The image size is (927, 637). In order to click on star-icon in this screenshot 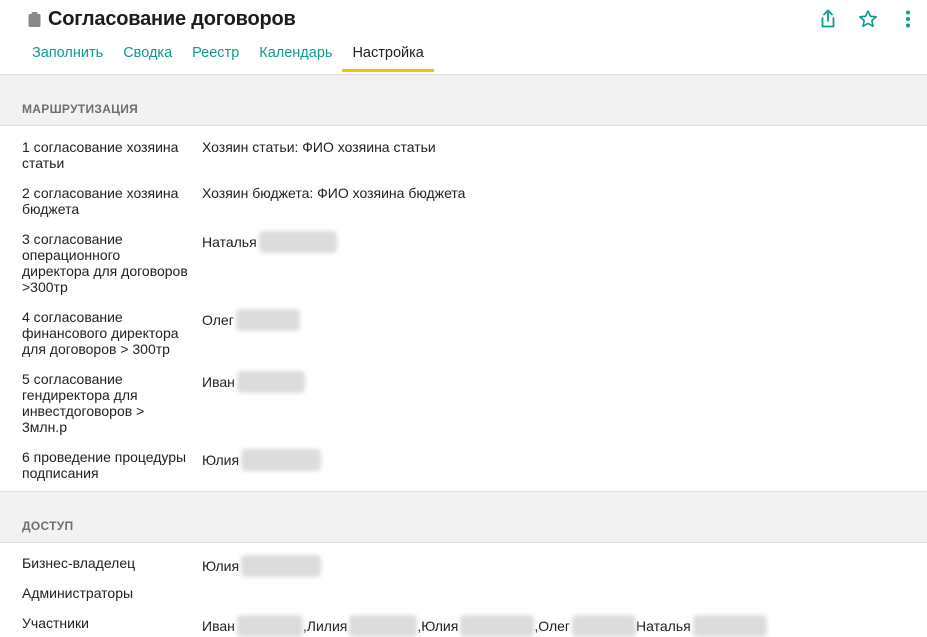, I will do `click(868, 19)`.